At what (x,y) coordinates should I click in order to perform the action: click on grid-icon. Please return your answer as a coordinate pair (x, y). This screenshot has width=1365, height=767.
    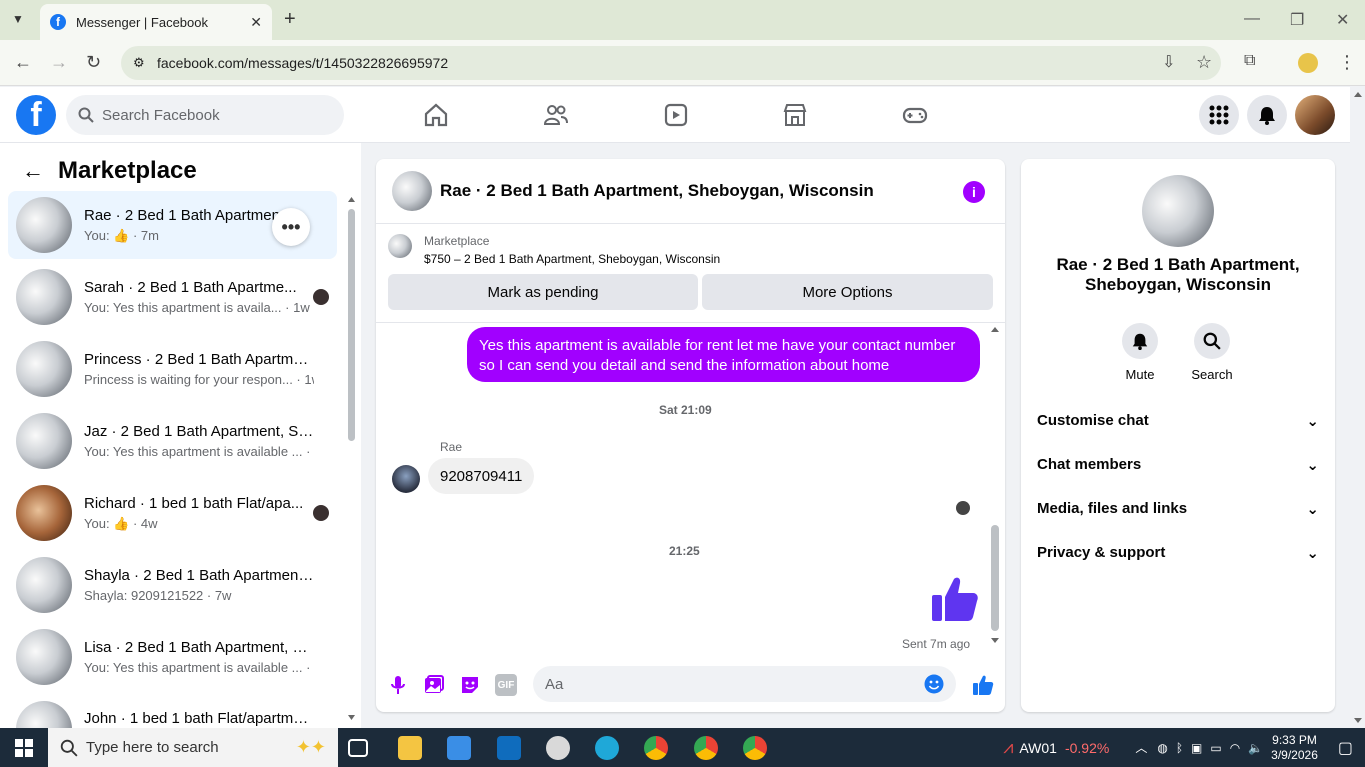
    Looking at the image, I should click on (1219, 115).